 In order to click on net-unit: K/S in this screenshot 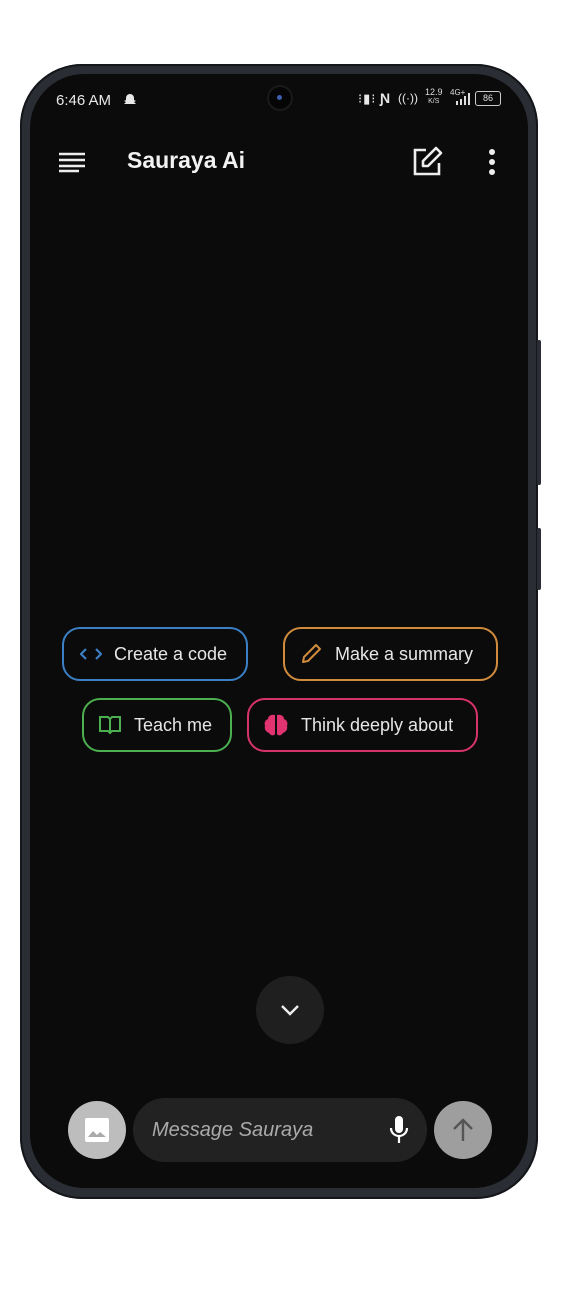, I will do `click(434, 101)`.